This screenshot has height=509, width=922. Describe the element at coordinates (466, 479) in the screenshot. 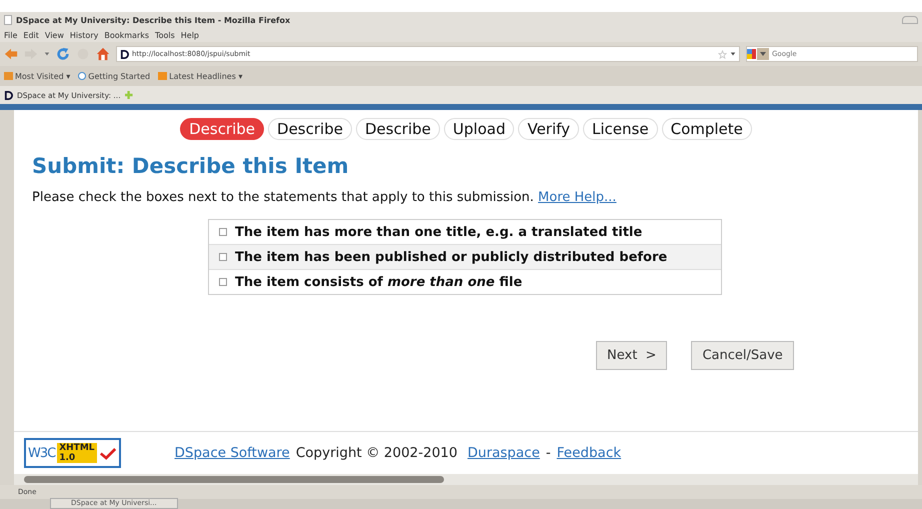

I see `horizontal-scrollbar` at that location.